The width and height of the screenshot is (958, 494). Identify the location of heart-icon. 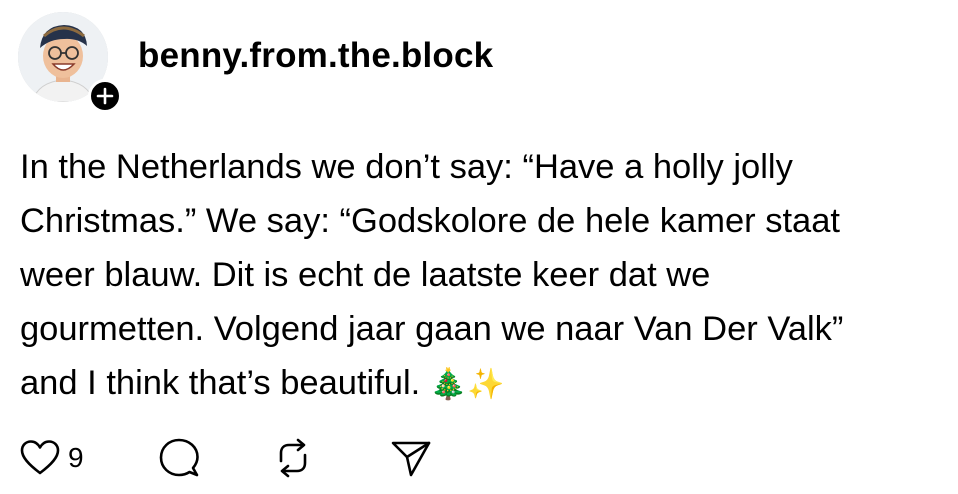
(40, 457).